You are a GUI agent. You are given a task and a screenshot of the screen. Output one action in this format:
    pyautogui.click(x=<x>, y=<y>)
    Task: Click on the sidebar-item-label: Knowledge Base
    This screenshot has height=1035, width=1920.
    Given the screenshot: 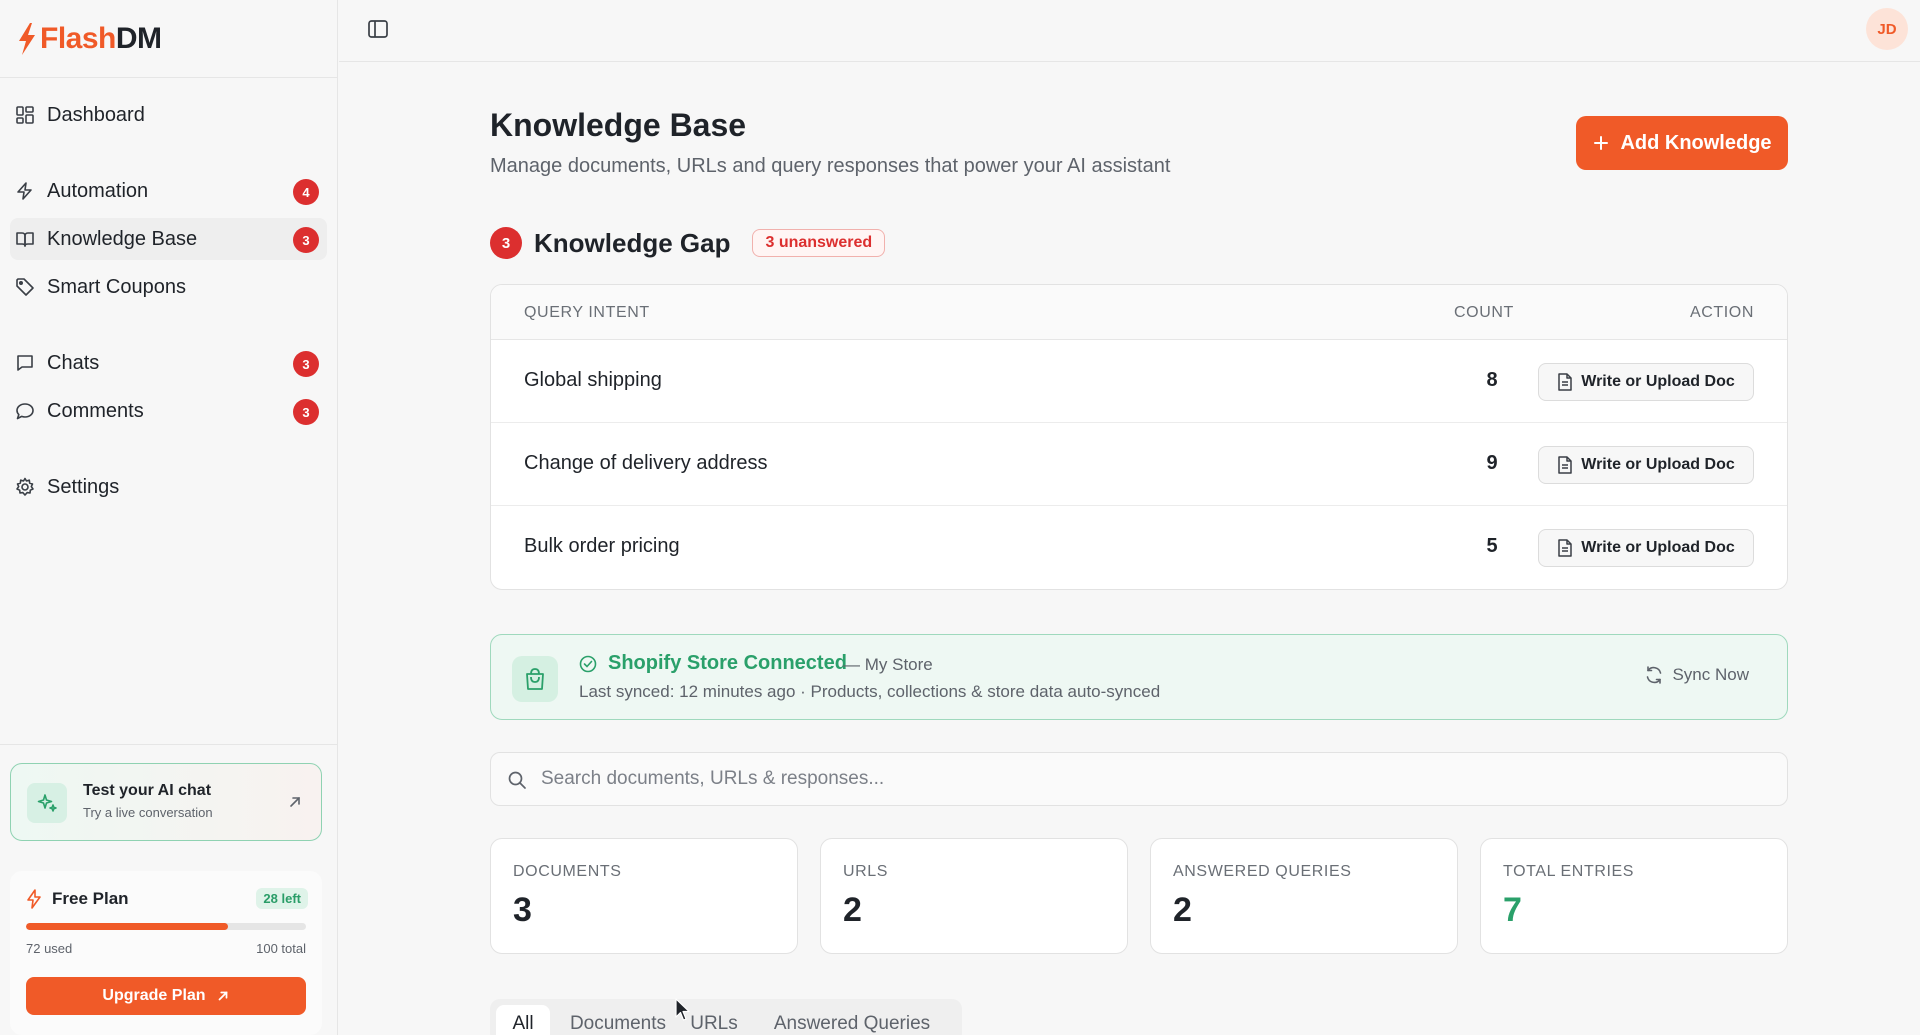 What is the action you would take?
    pyautogui.click(x=122, y=238)
    